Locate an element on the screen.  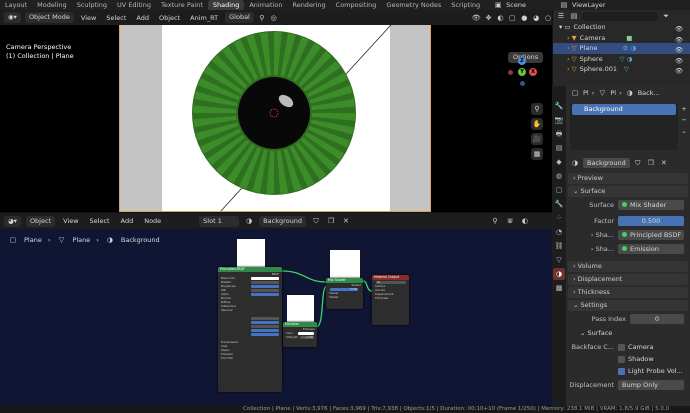
fake-user-shield-icon: ⛉ is located at coordinates (316, 221).